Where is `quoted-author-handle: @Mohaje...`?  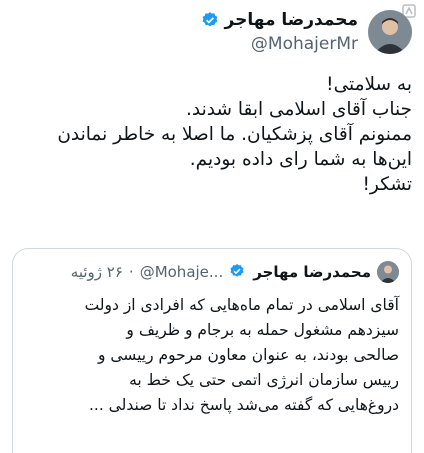 quoted-author-handle: @Mohaje... is located at coordinates (181, 272).